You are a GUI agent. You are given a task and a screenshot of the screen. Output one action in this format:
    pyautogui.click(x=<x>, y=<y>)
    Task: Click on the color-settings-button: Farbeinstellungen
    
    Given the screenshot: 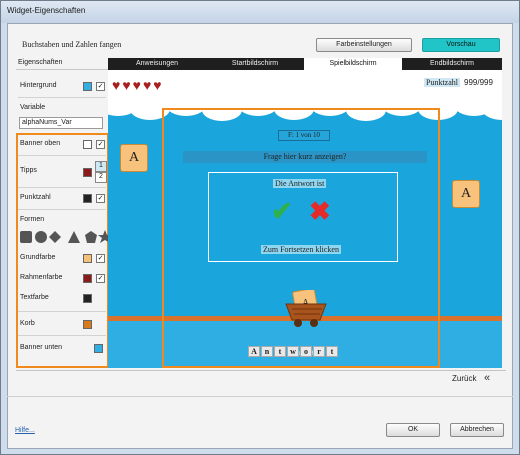 What is the action you would take?
    pyautogui.click(x=364, y=45)
    